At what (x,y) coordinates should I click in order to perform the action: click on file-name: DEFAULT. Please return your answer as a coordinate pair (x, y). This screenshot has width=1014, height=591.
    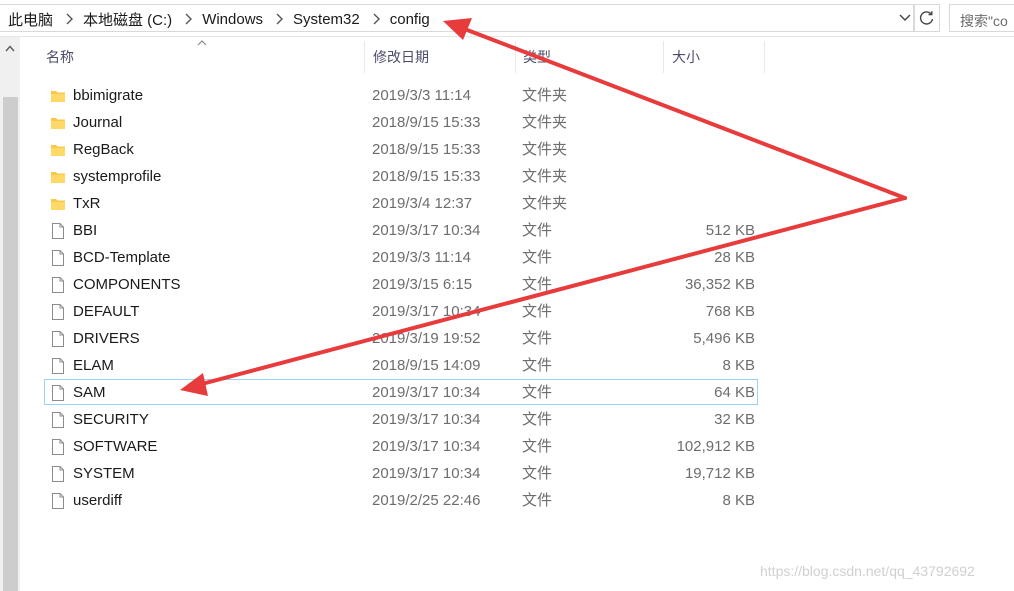
    Looking at the image, I should click on (106, 311).